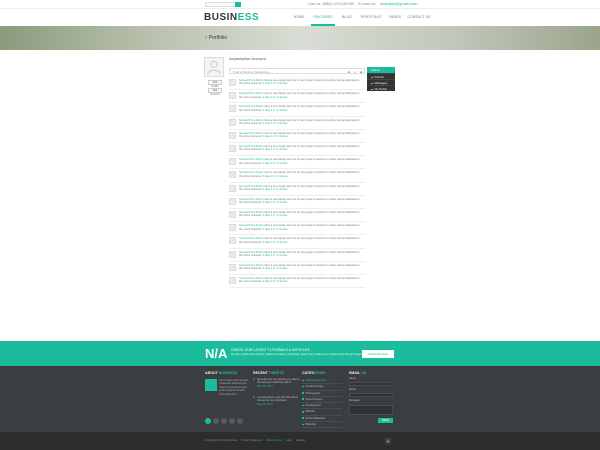 The width and height of the screenshot is (600, 450). Describe the element at coordinates (378, 354) in the screenshot. I see `subscribe-button: Subscribe Now` at that location.